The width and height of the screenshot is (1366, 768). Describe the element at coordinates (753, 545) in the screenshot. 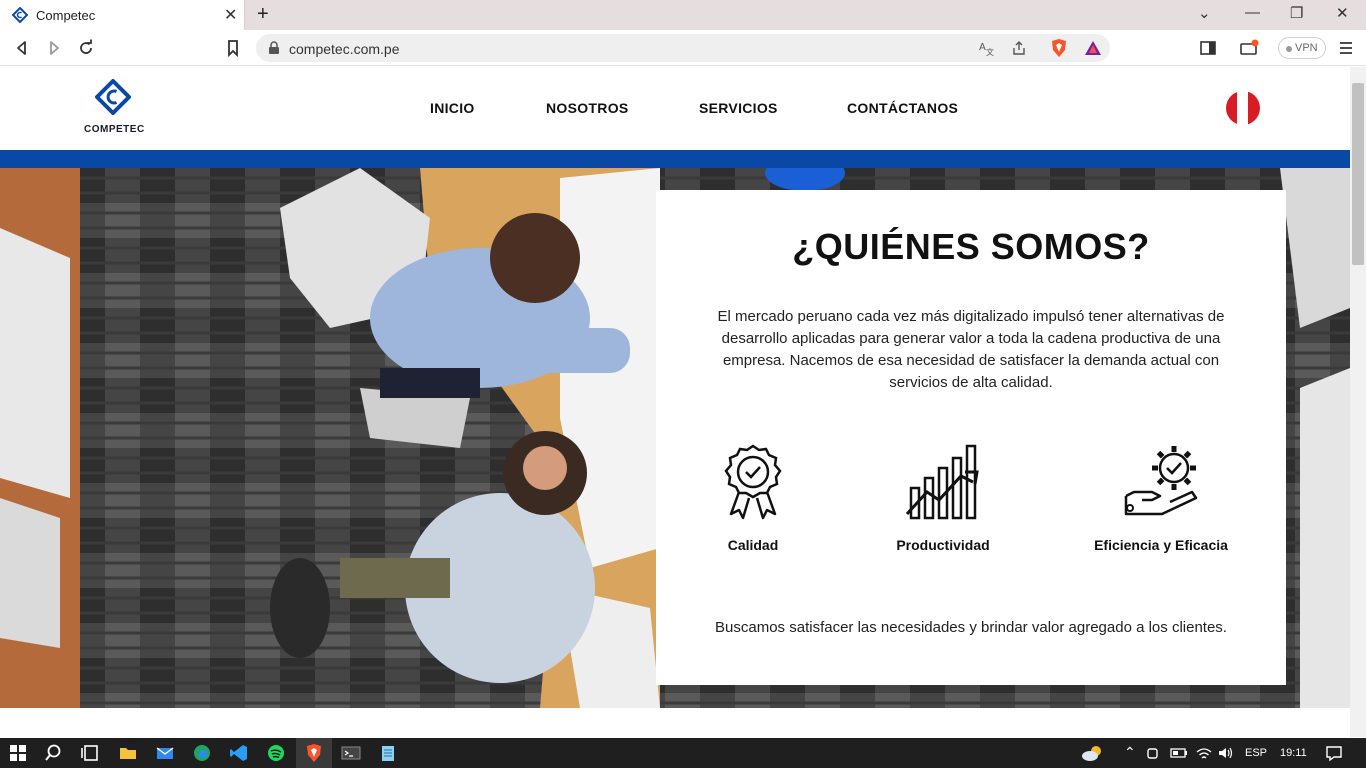

I see `feature-label-calidad: Calidad` at that location.